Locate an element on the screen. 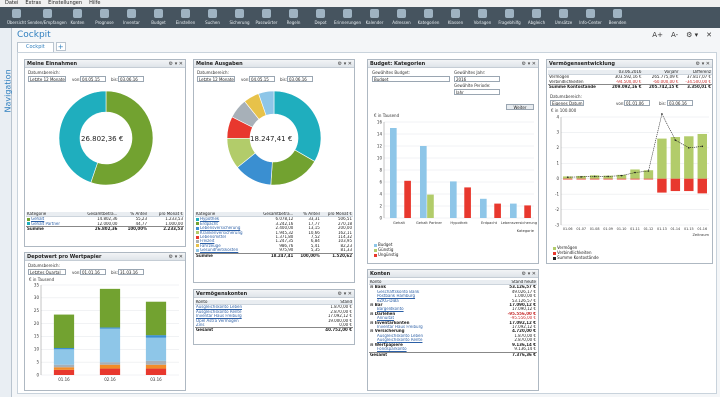  bar is located at coordinates (430, 206).